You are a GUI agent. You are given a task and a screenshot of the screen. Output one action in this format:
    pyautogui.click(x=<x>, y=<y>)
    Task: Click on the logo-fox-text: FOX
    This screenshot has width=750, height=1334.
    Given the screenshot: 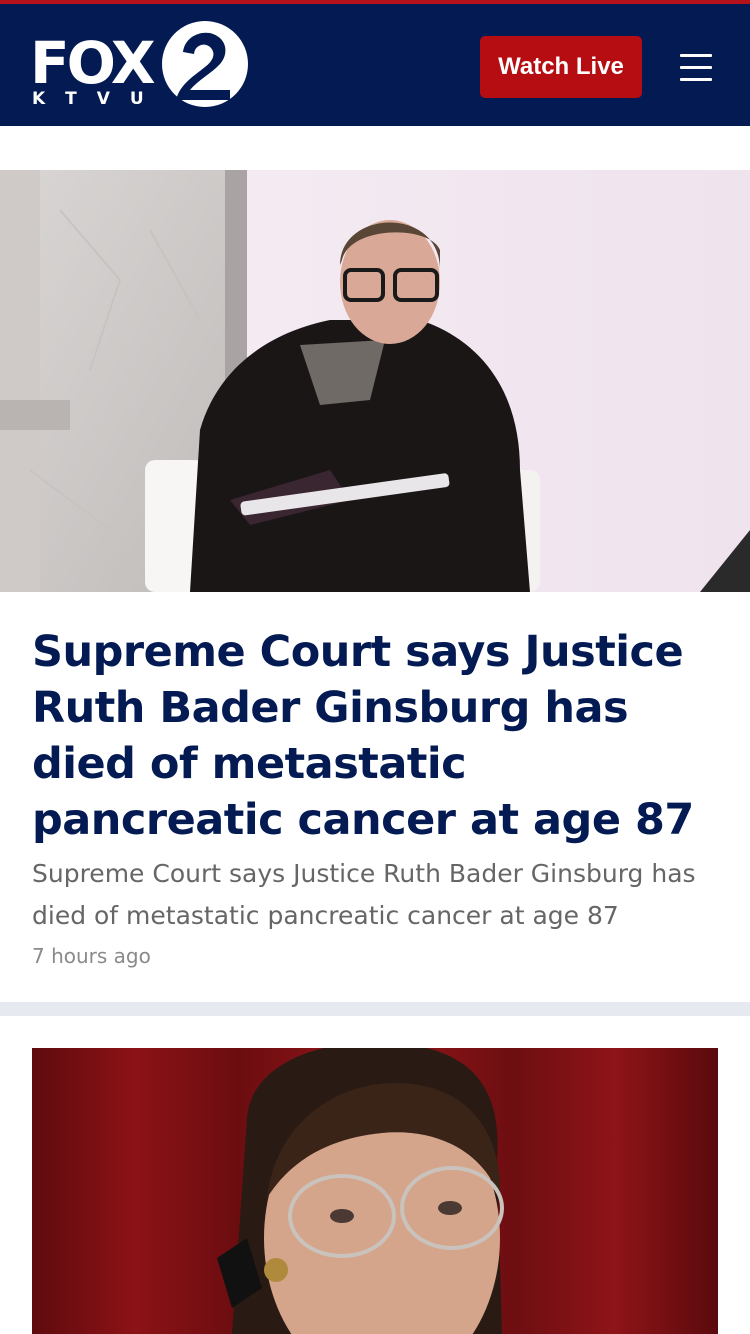 What is the action you would take?
    pyautogui.click(x=93, y=63)
    